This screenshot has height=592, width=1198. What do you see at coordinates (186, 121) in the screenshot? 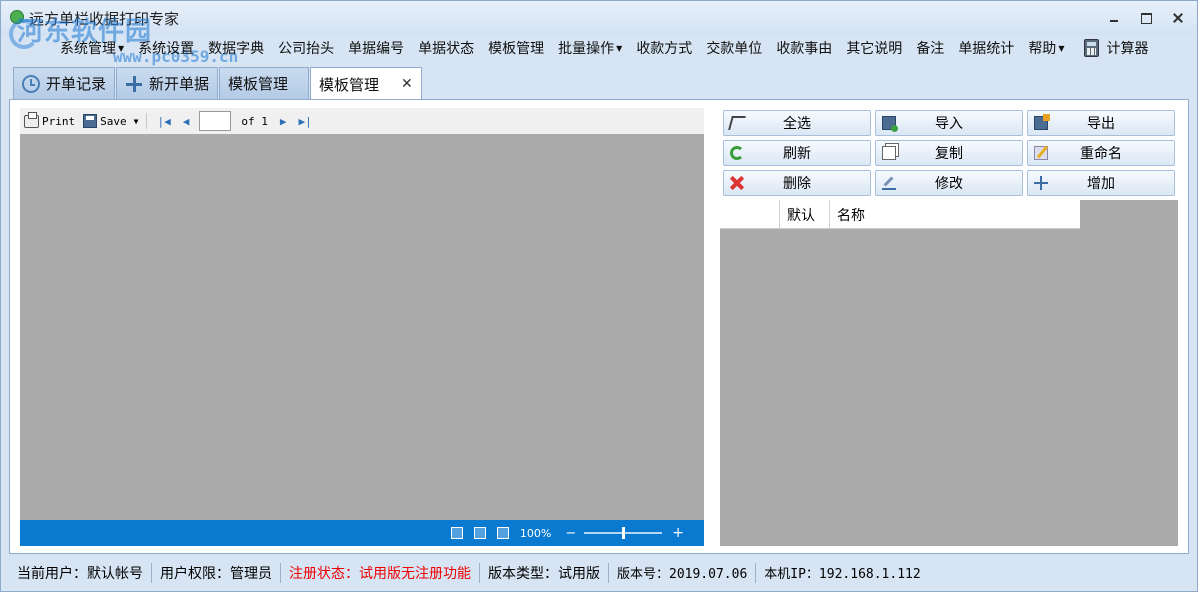
I see `prev-page-icon: ◀` at bounding box center [186, 121].